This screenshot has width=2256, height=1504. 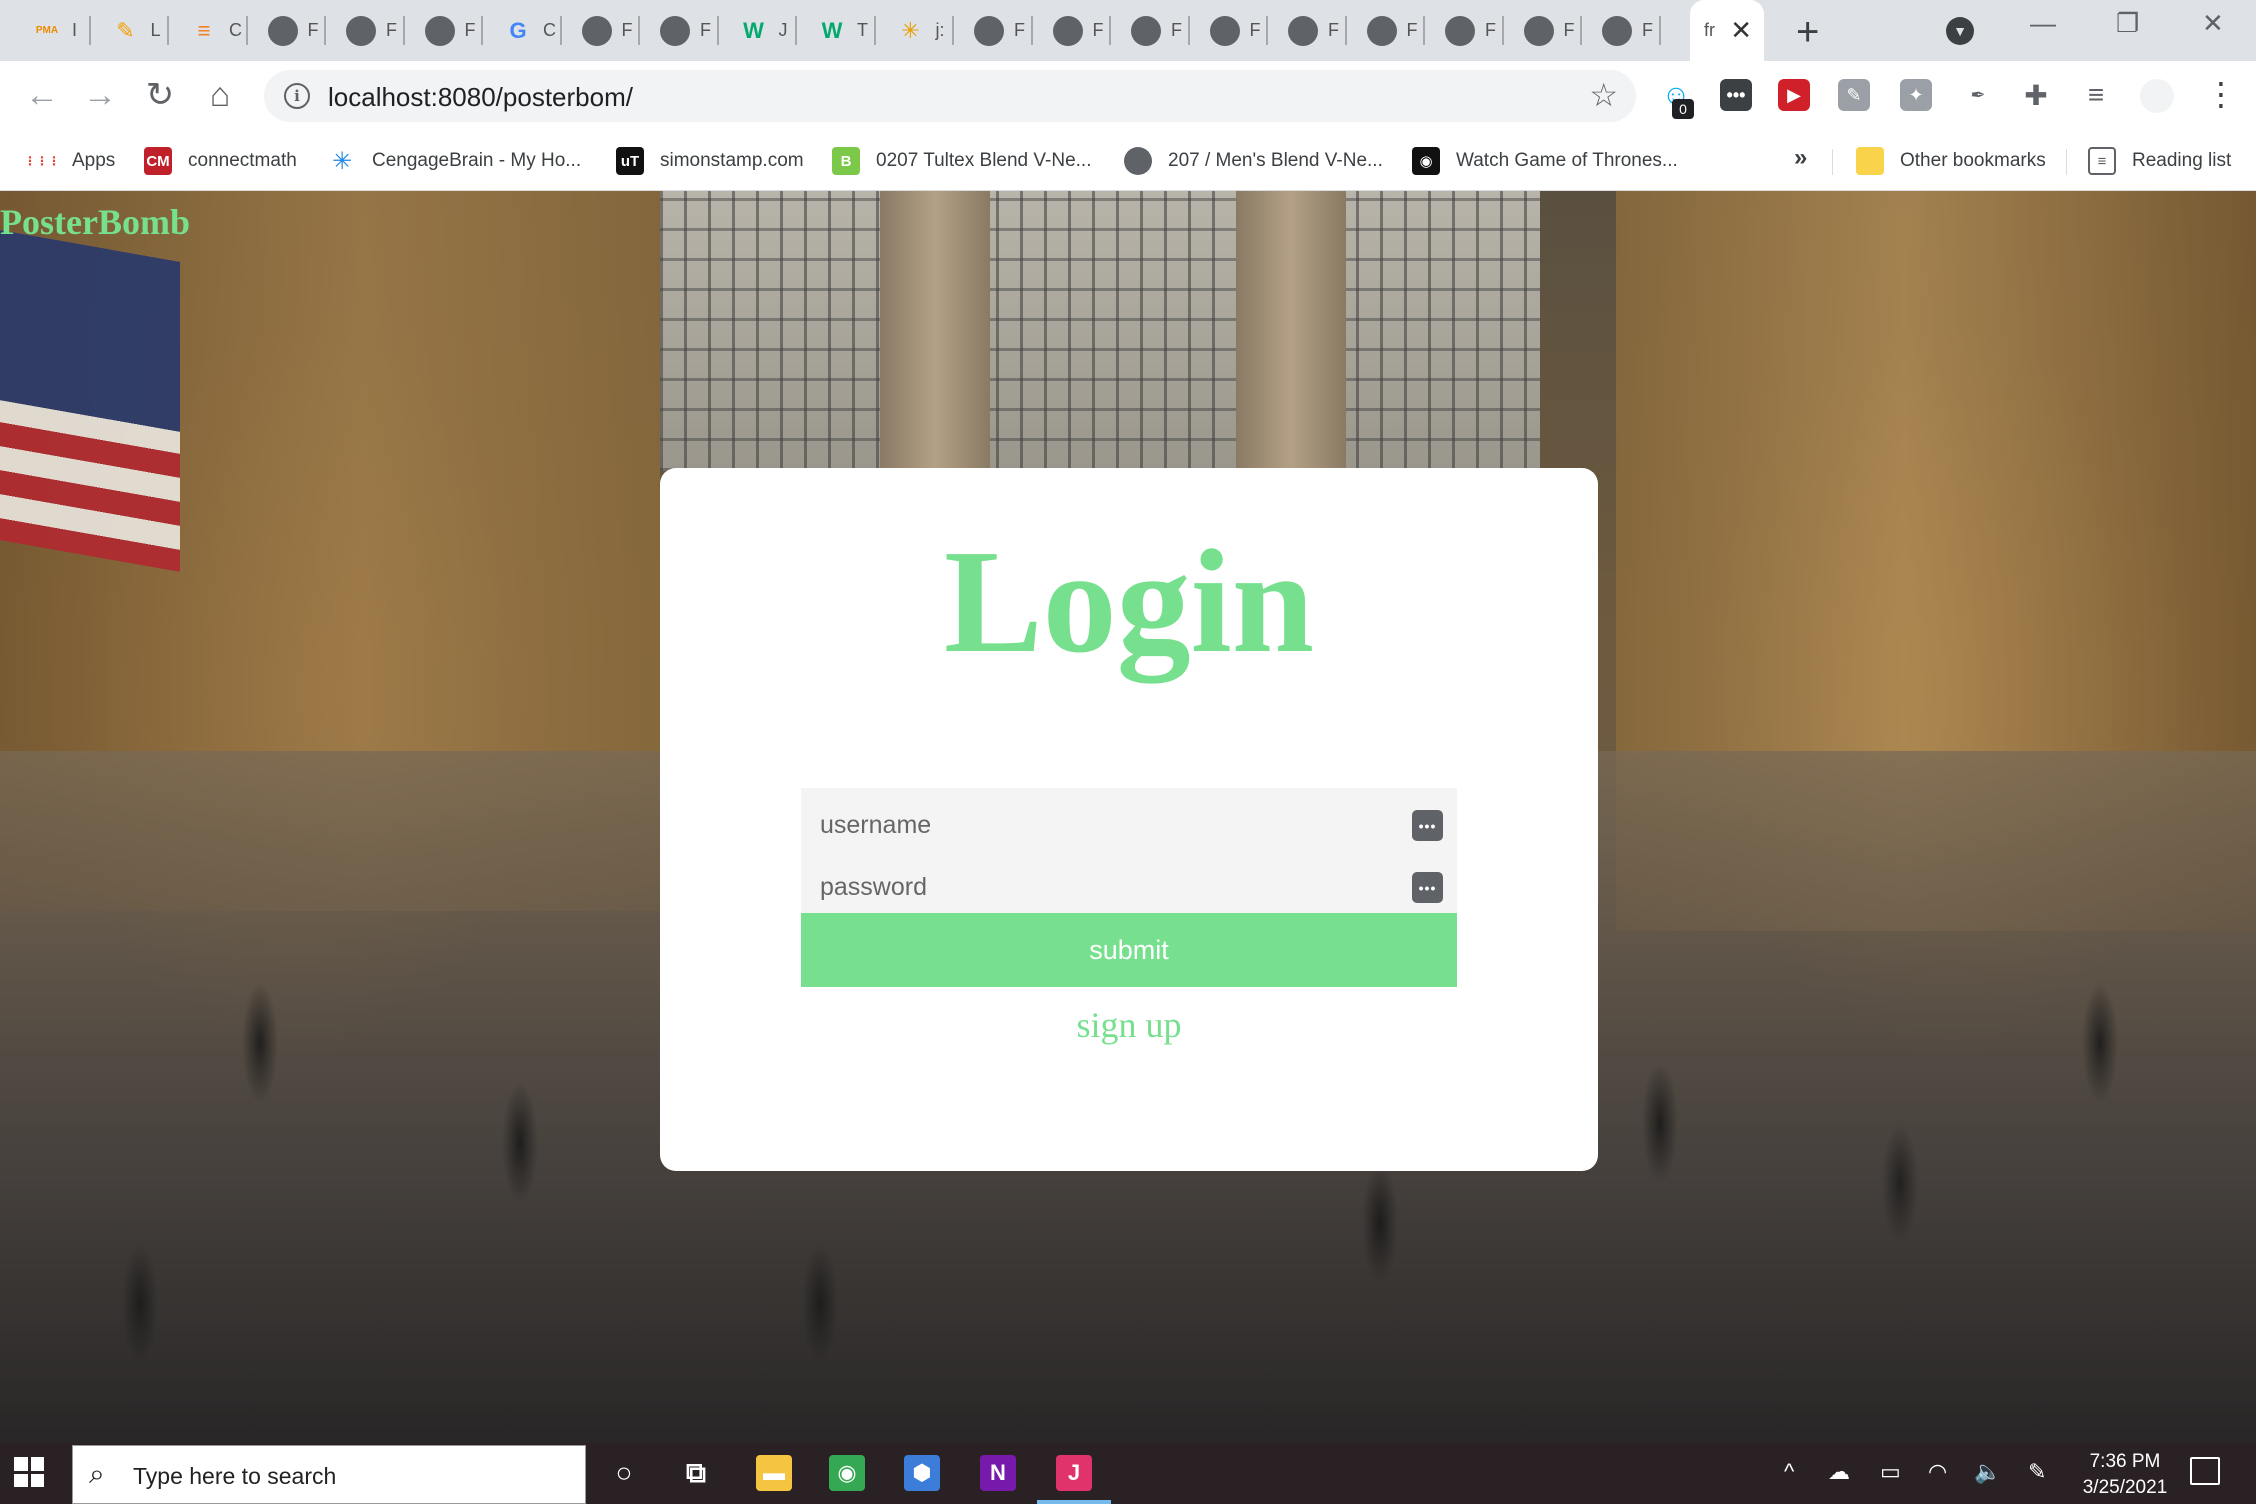 What do you see at coordinates (1074, 1502) in the screenshot?
I see `active-app-indicator` at bounding box center [1074, 1502].